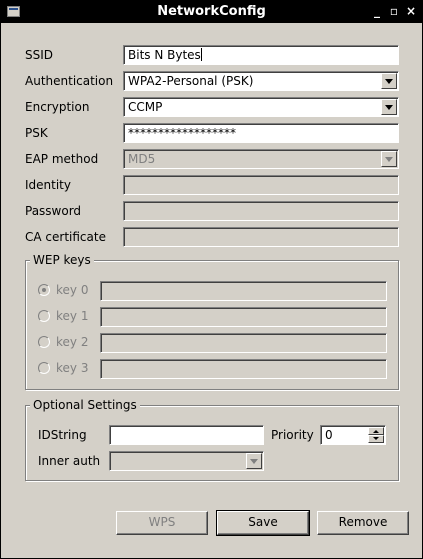  I want to click on wep-key-3-field, so click(243, 369).